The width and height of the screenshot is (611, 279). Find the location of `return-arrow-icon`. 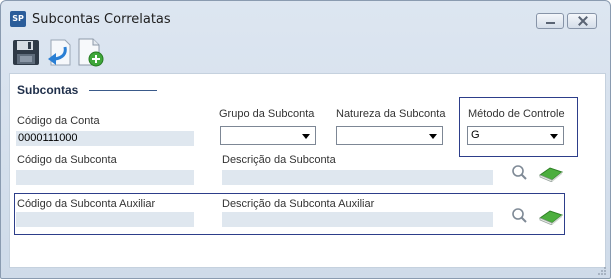

return-arrow-icon is located at coordinates (59, 52).